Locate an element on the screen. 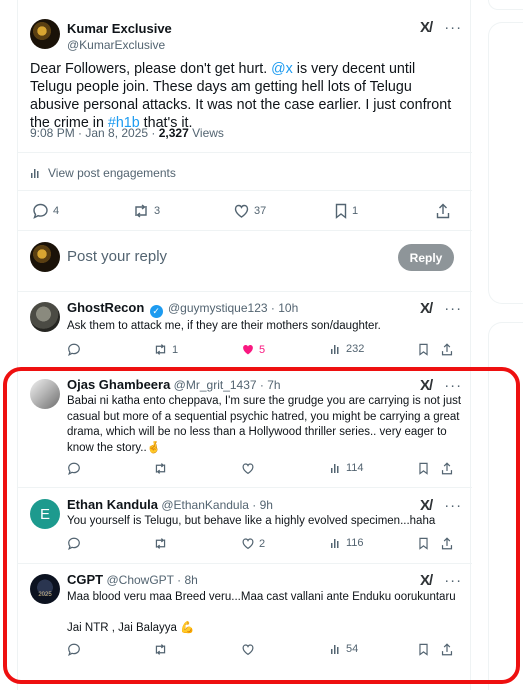 The height and width of the screenshot is (690, 523). reply-input: Post your reply is located at coordinates (117, 256).